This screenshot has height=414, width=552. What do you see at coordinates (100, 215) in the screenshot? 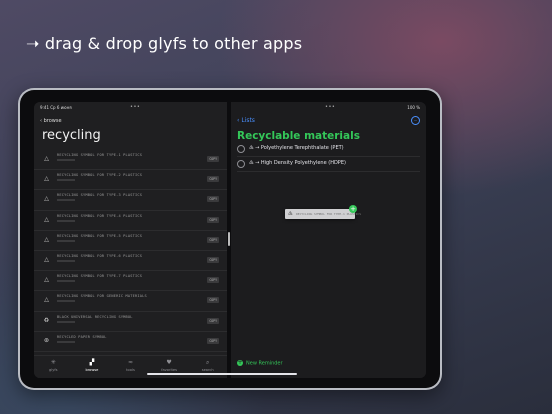
I see `glyph-name: RECYCLING SYMBOL FOR TYPE-4 PLASTICS` at bounding box center [100, 215].